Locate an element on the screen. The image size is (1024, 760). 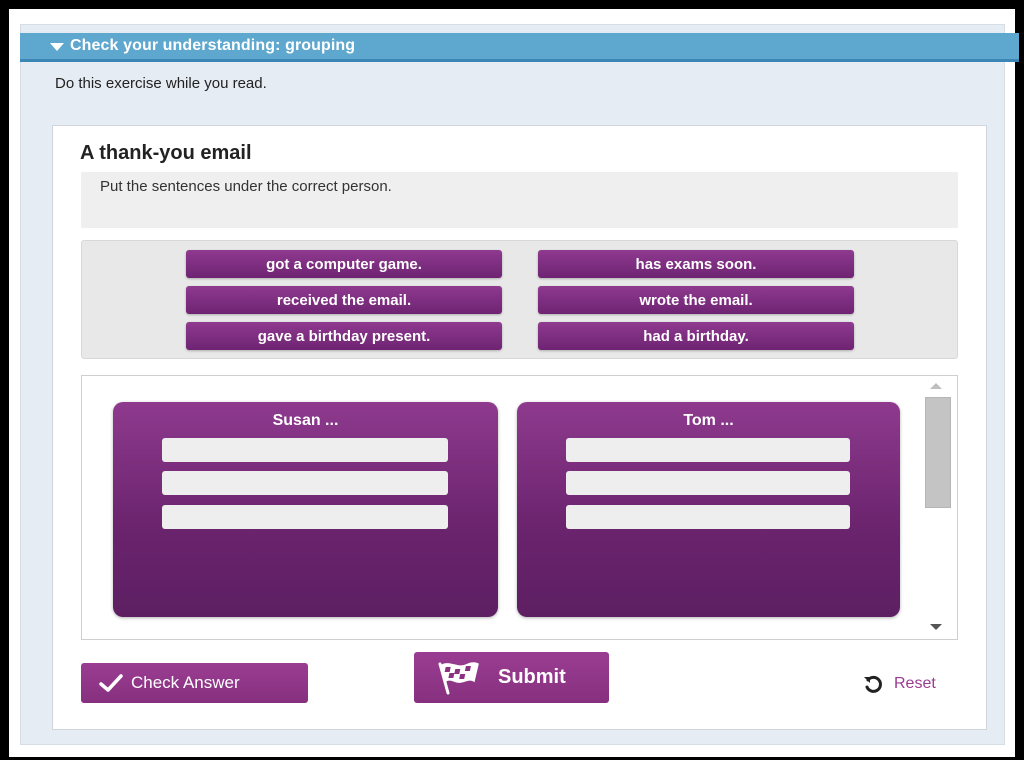
checkered-flag-icon is located at coordinates (458, 677).